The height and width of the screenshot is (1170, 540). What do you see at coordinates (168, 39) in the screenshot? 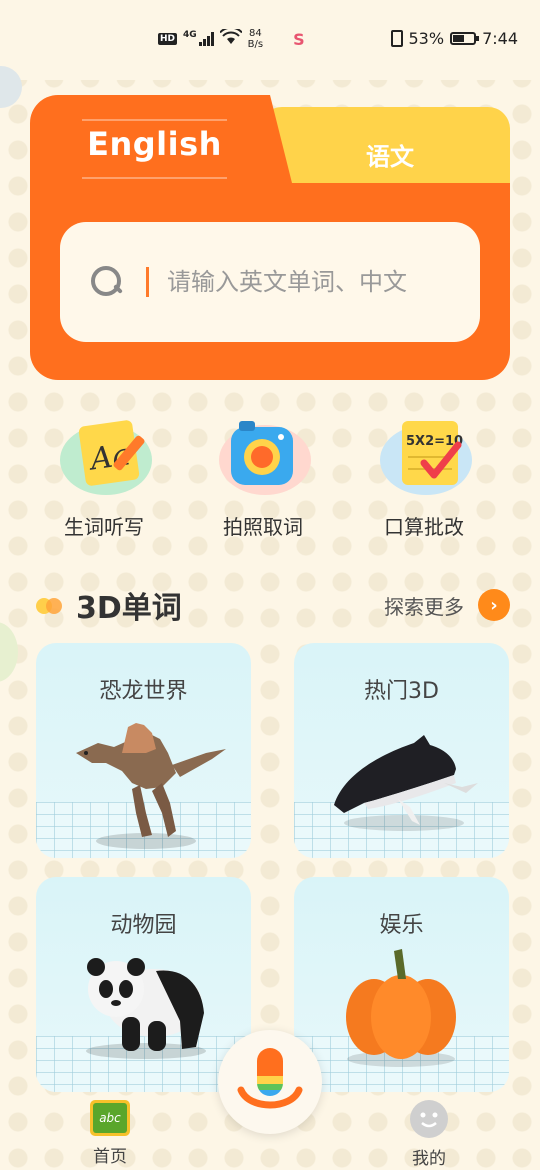
I see `hd-badge: HD` at bounding box center [168, 39].